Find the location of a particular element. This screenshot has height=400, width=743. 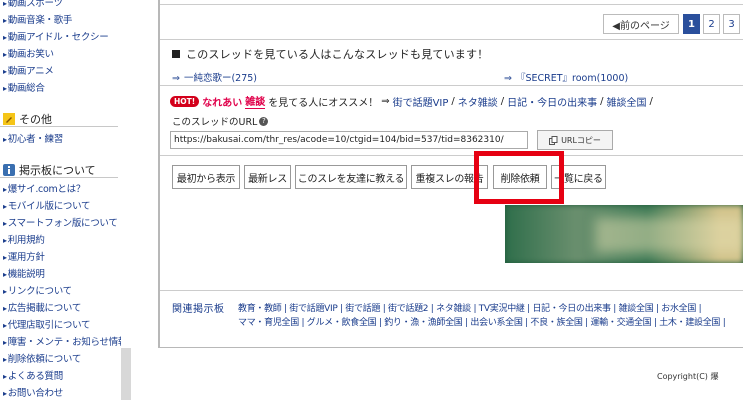

related-thread-link: ⇒ 一純恋歌ー(275) is located at coordinates (214, 77).